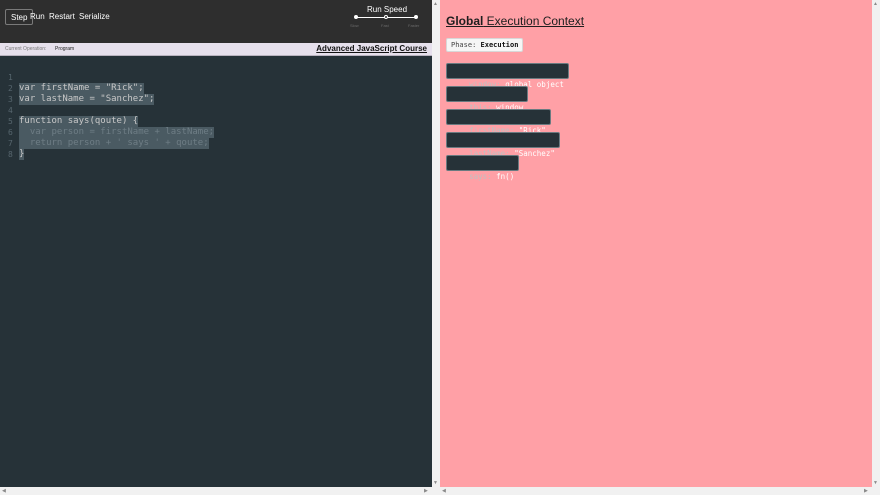 This screenshot has height=495, width=880. Describe the element at coordinates (436, 243) in the screenshot. I see `editor-vertical-scrollbar: ▲ ▼` at that location.